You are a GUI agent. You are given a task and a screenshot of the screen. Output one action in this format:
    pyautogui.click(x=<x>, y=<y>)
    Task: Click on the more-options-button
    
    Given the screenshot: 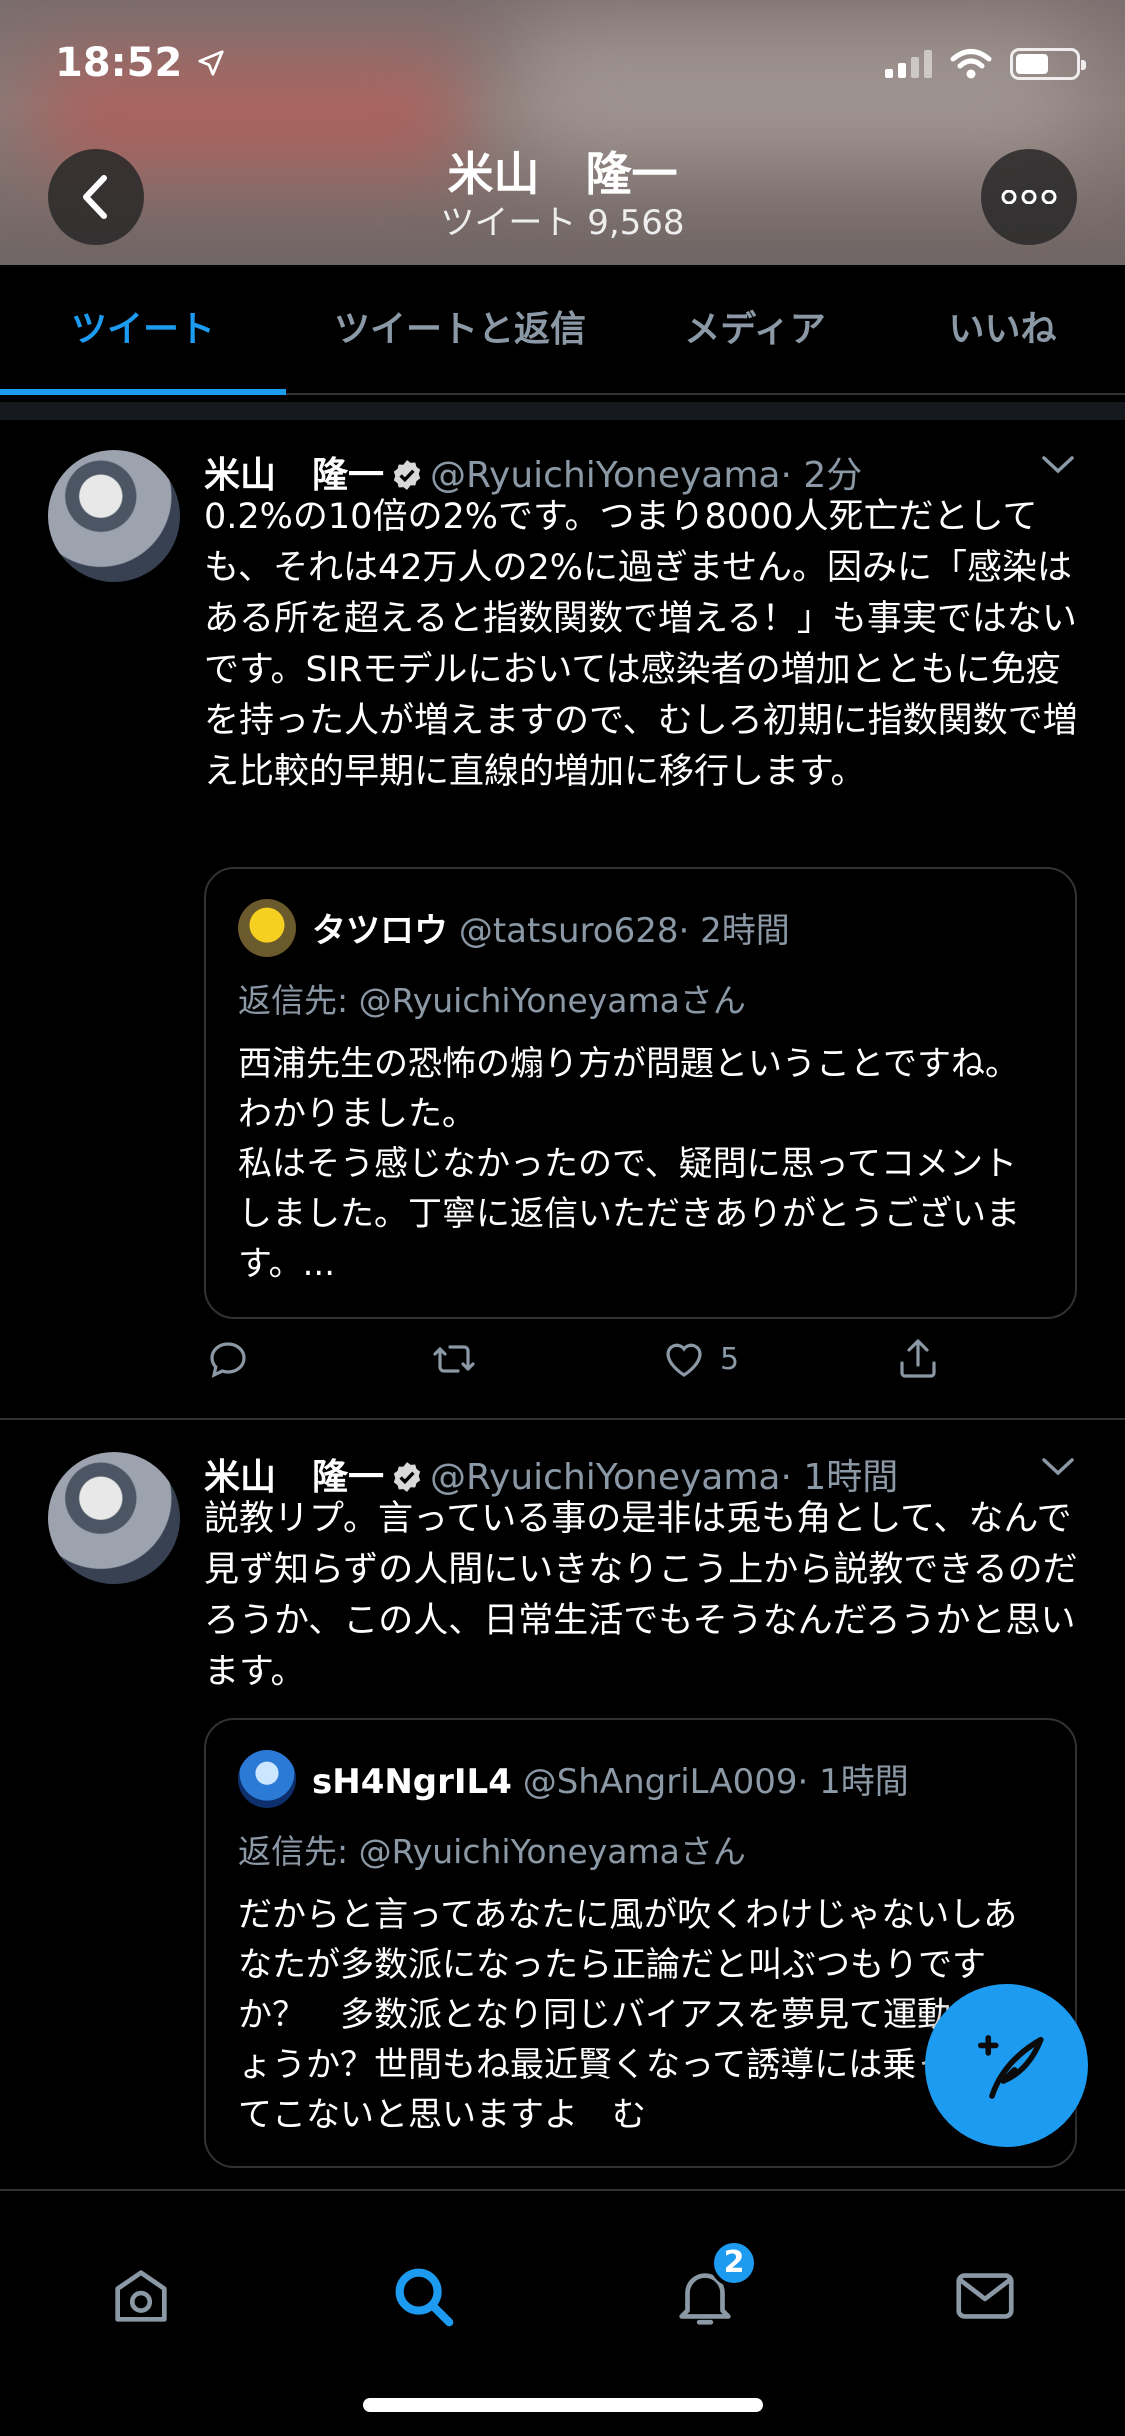 What is the action you would take?
    pyautogui.click(x=1029, y=197)
    